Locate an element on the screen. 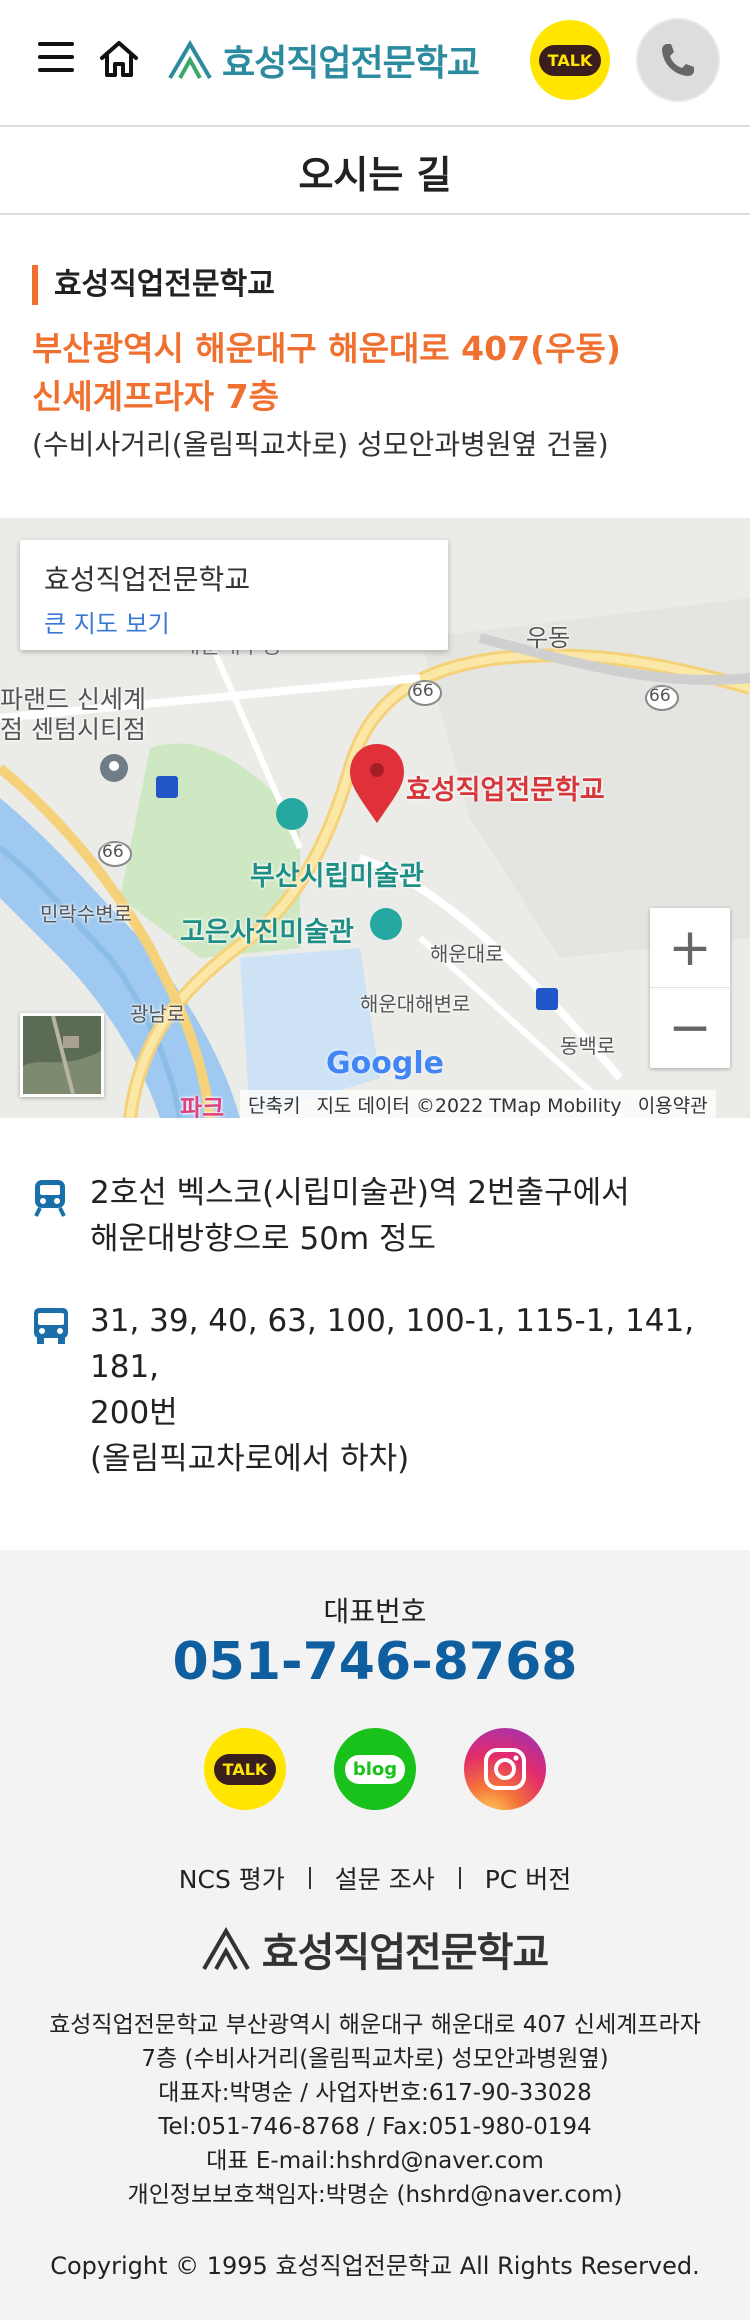 The image size is (750, 2320). instagram-icon is located at coordinates (505, 1769).